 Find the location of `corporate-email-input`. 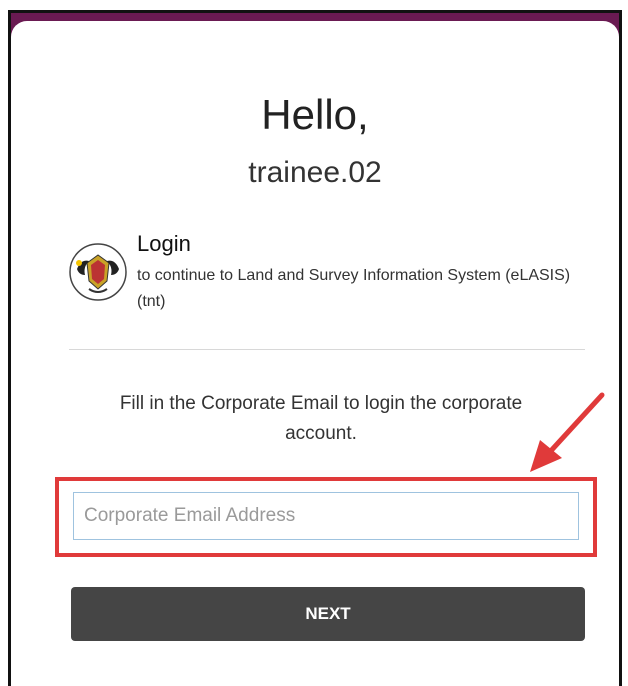

corporate-email-input is located at coordinates (326, 516).